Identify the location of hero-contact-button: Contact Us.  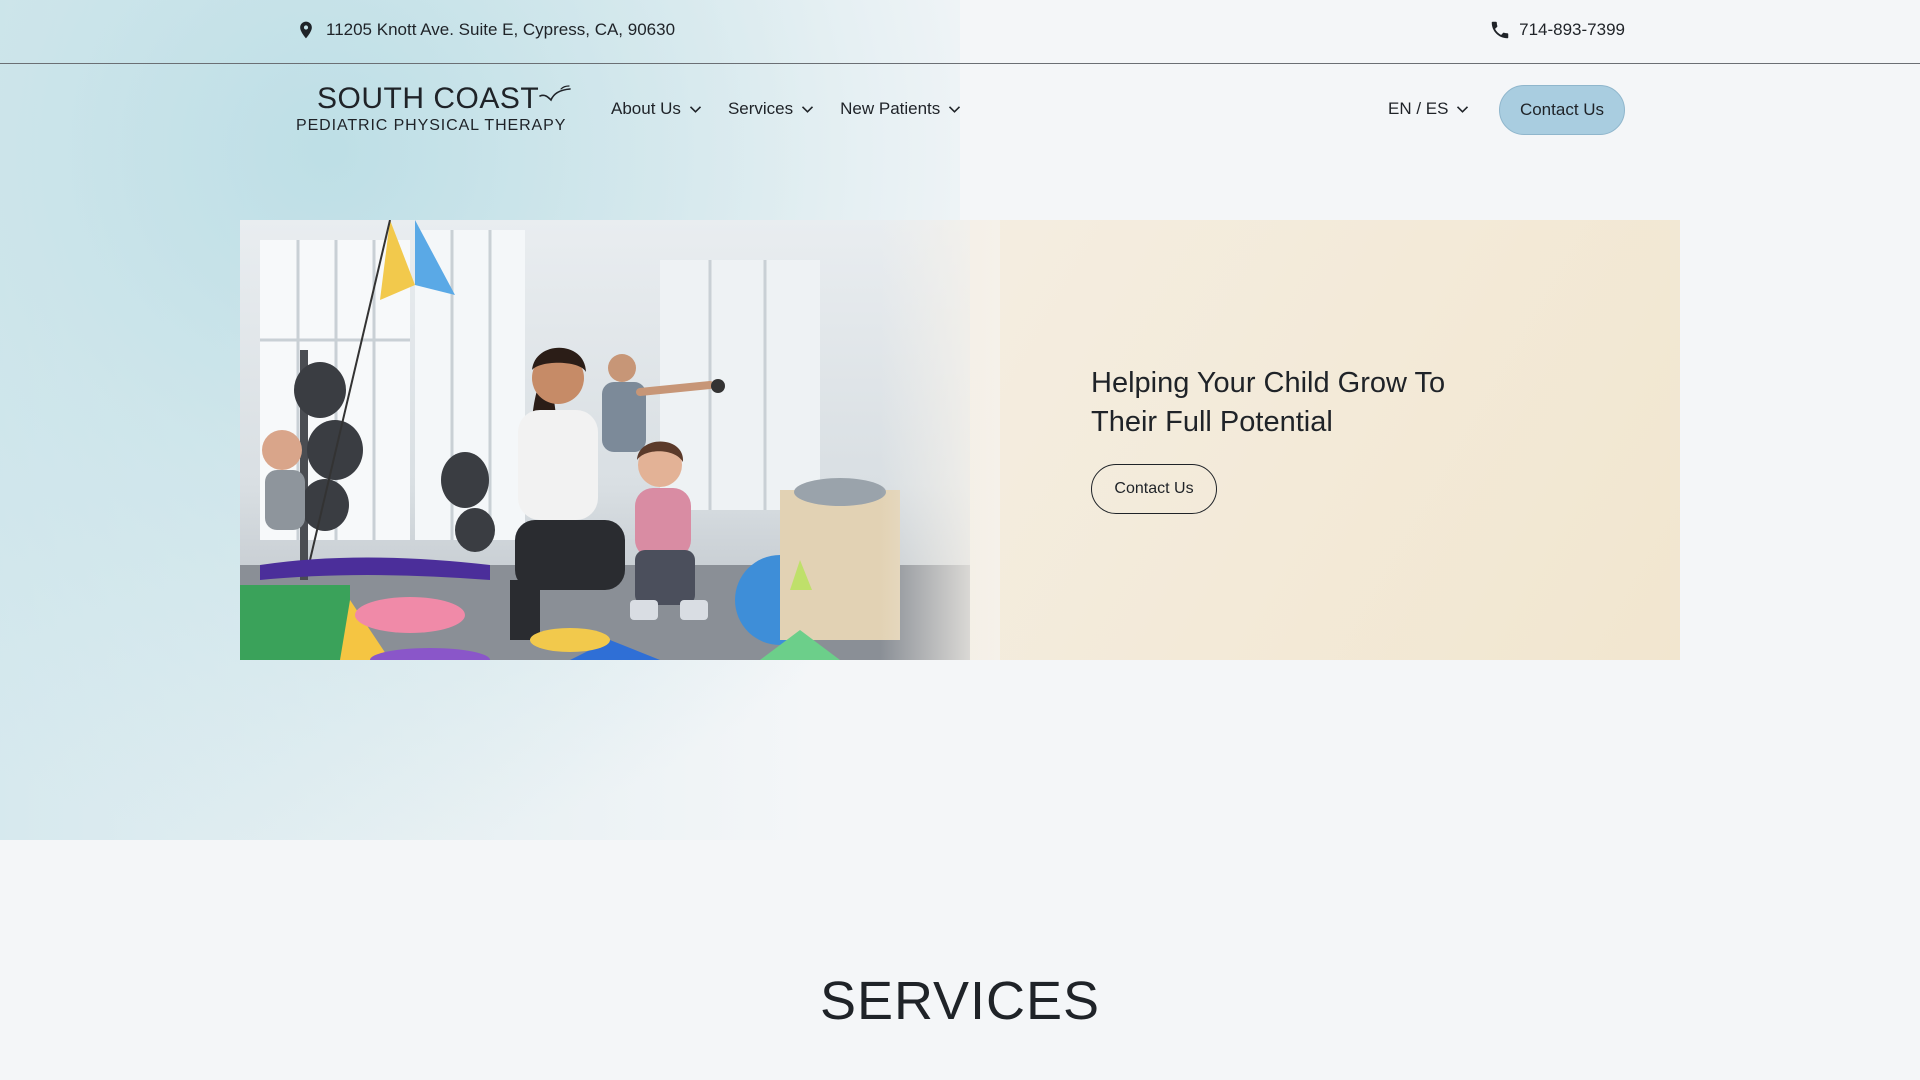
(1154, 489).